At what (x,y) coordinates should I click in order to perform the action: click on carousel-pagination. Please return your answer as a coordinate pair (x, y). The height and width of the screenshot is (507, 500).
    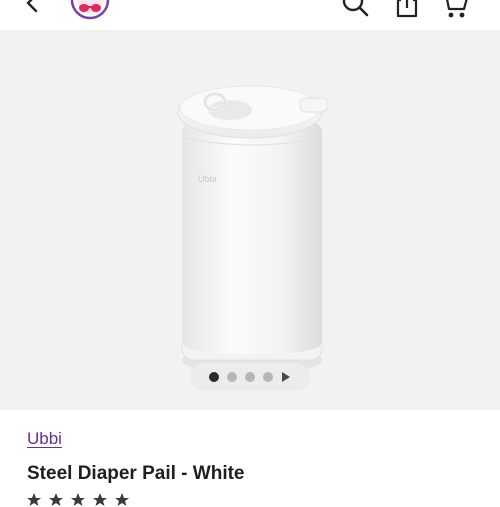
    Looking at the image, I should click on (250, 377).